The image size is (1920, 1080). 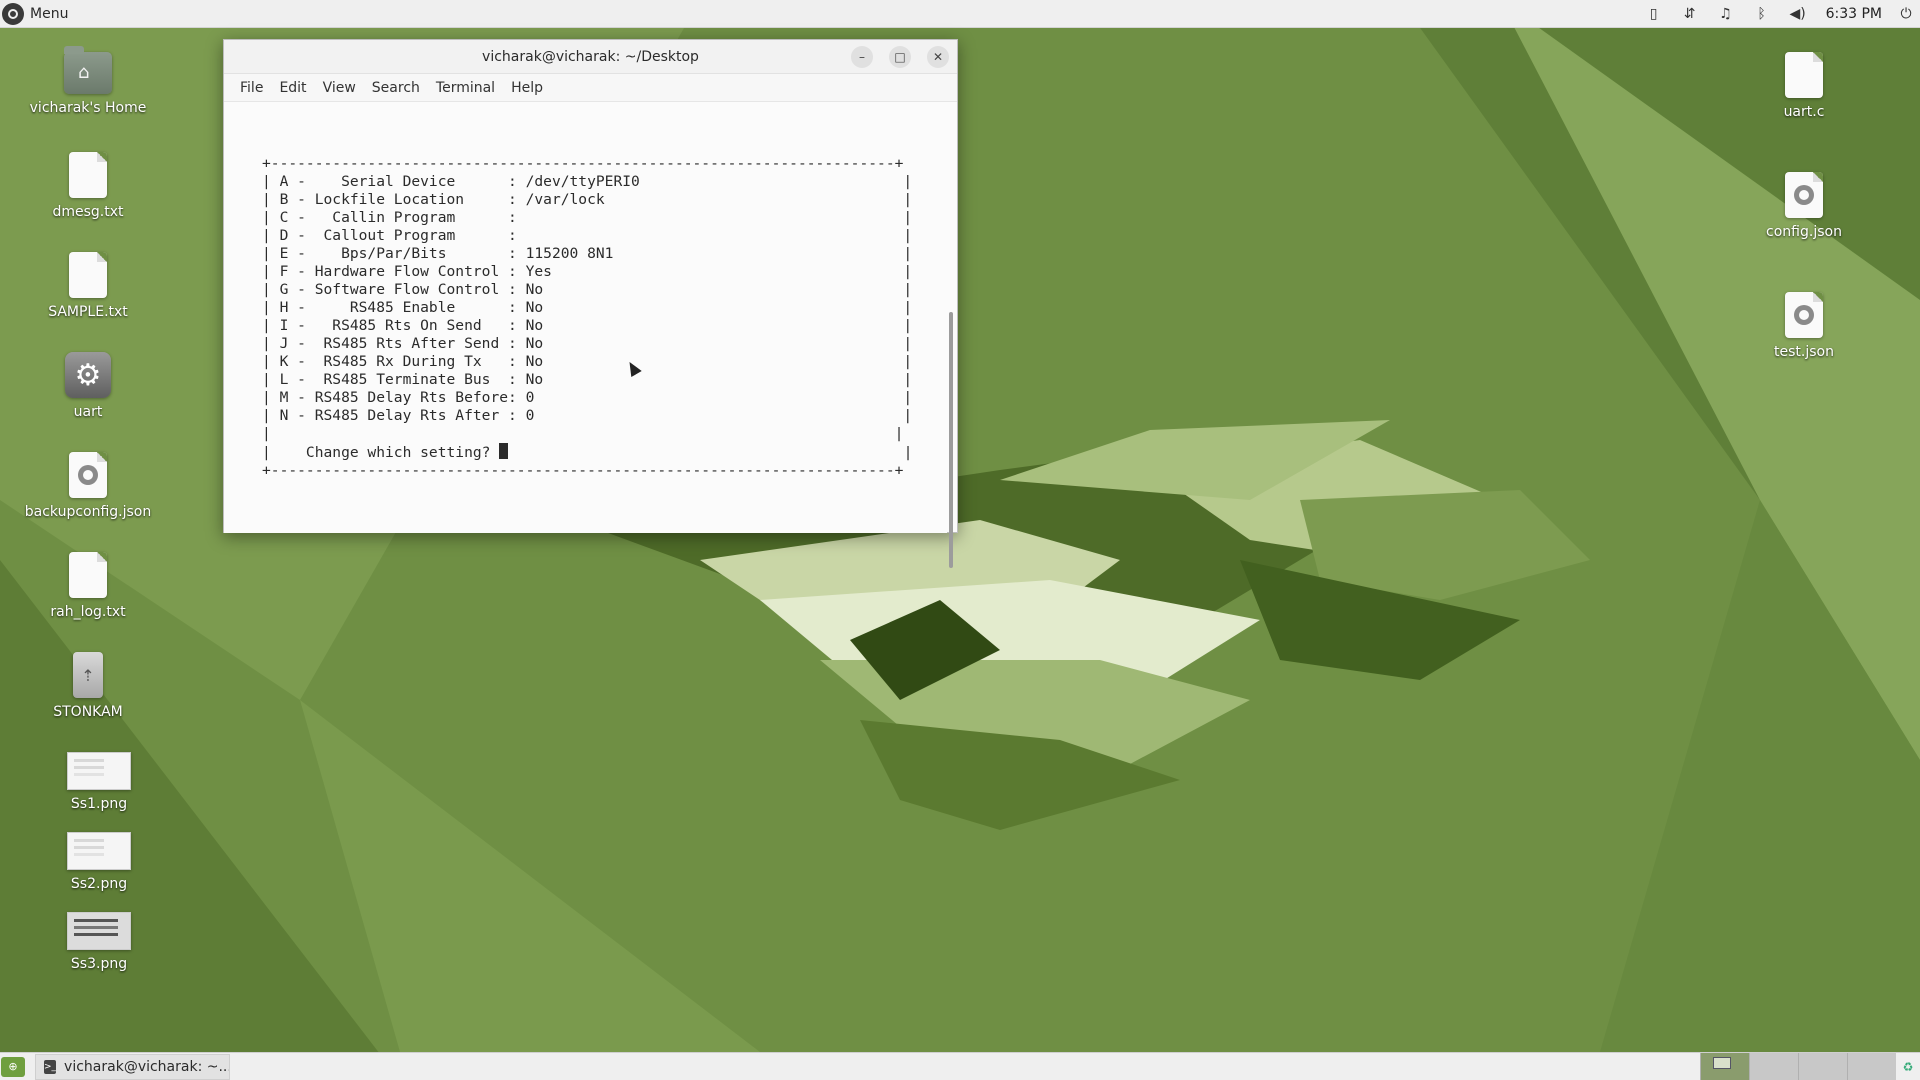 What do you see at coordinates (587, 325) in the screenshot?
I see `terminal-line: | I - RS485 Rts On Send : No |` at bounding box center [587, 325].